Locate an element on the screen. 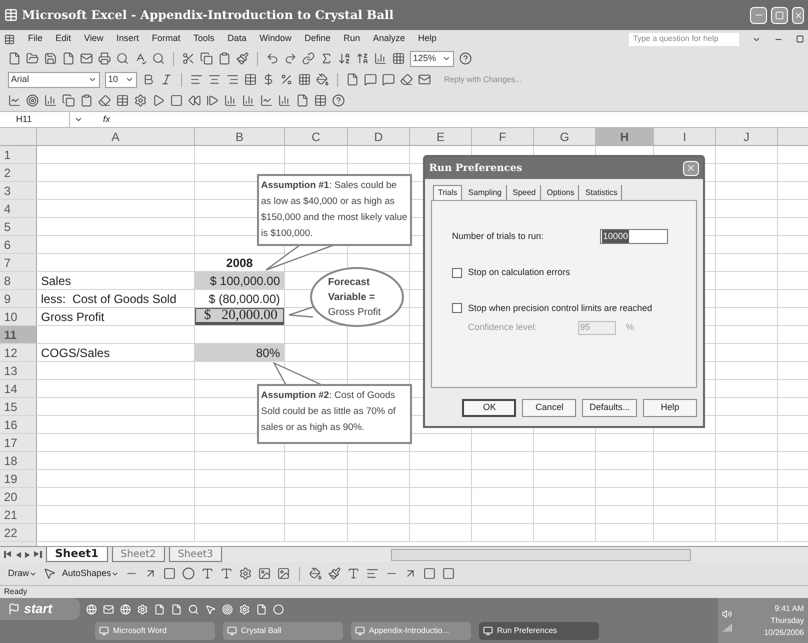  clear-data-icon is located at coordinates (104, 100).